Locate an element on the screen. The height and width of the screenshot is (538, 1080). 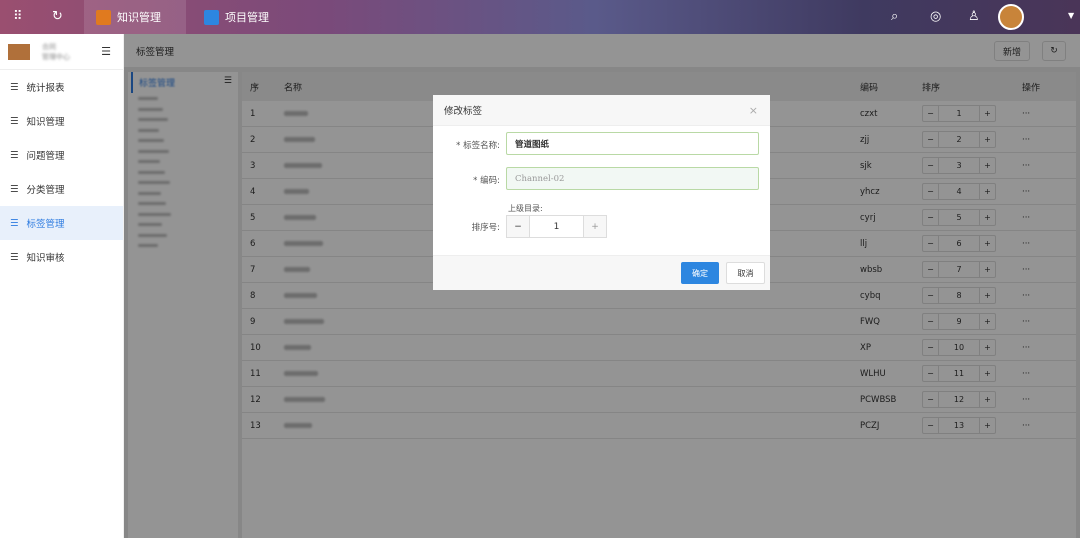
project-app-icon is located at coordinates (211, 17).